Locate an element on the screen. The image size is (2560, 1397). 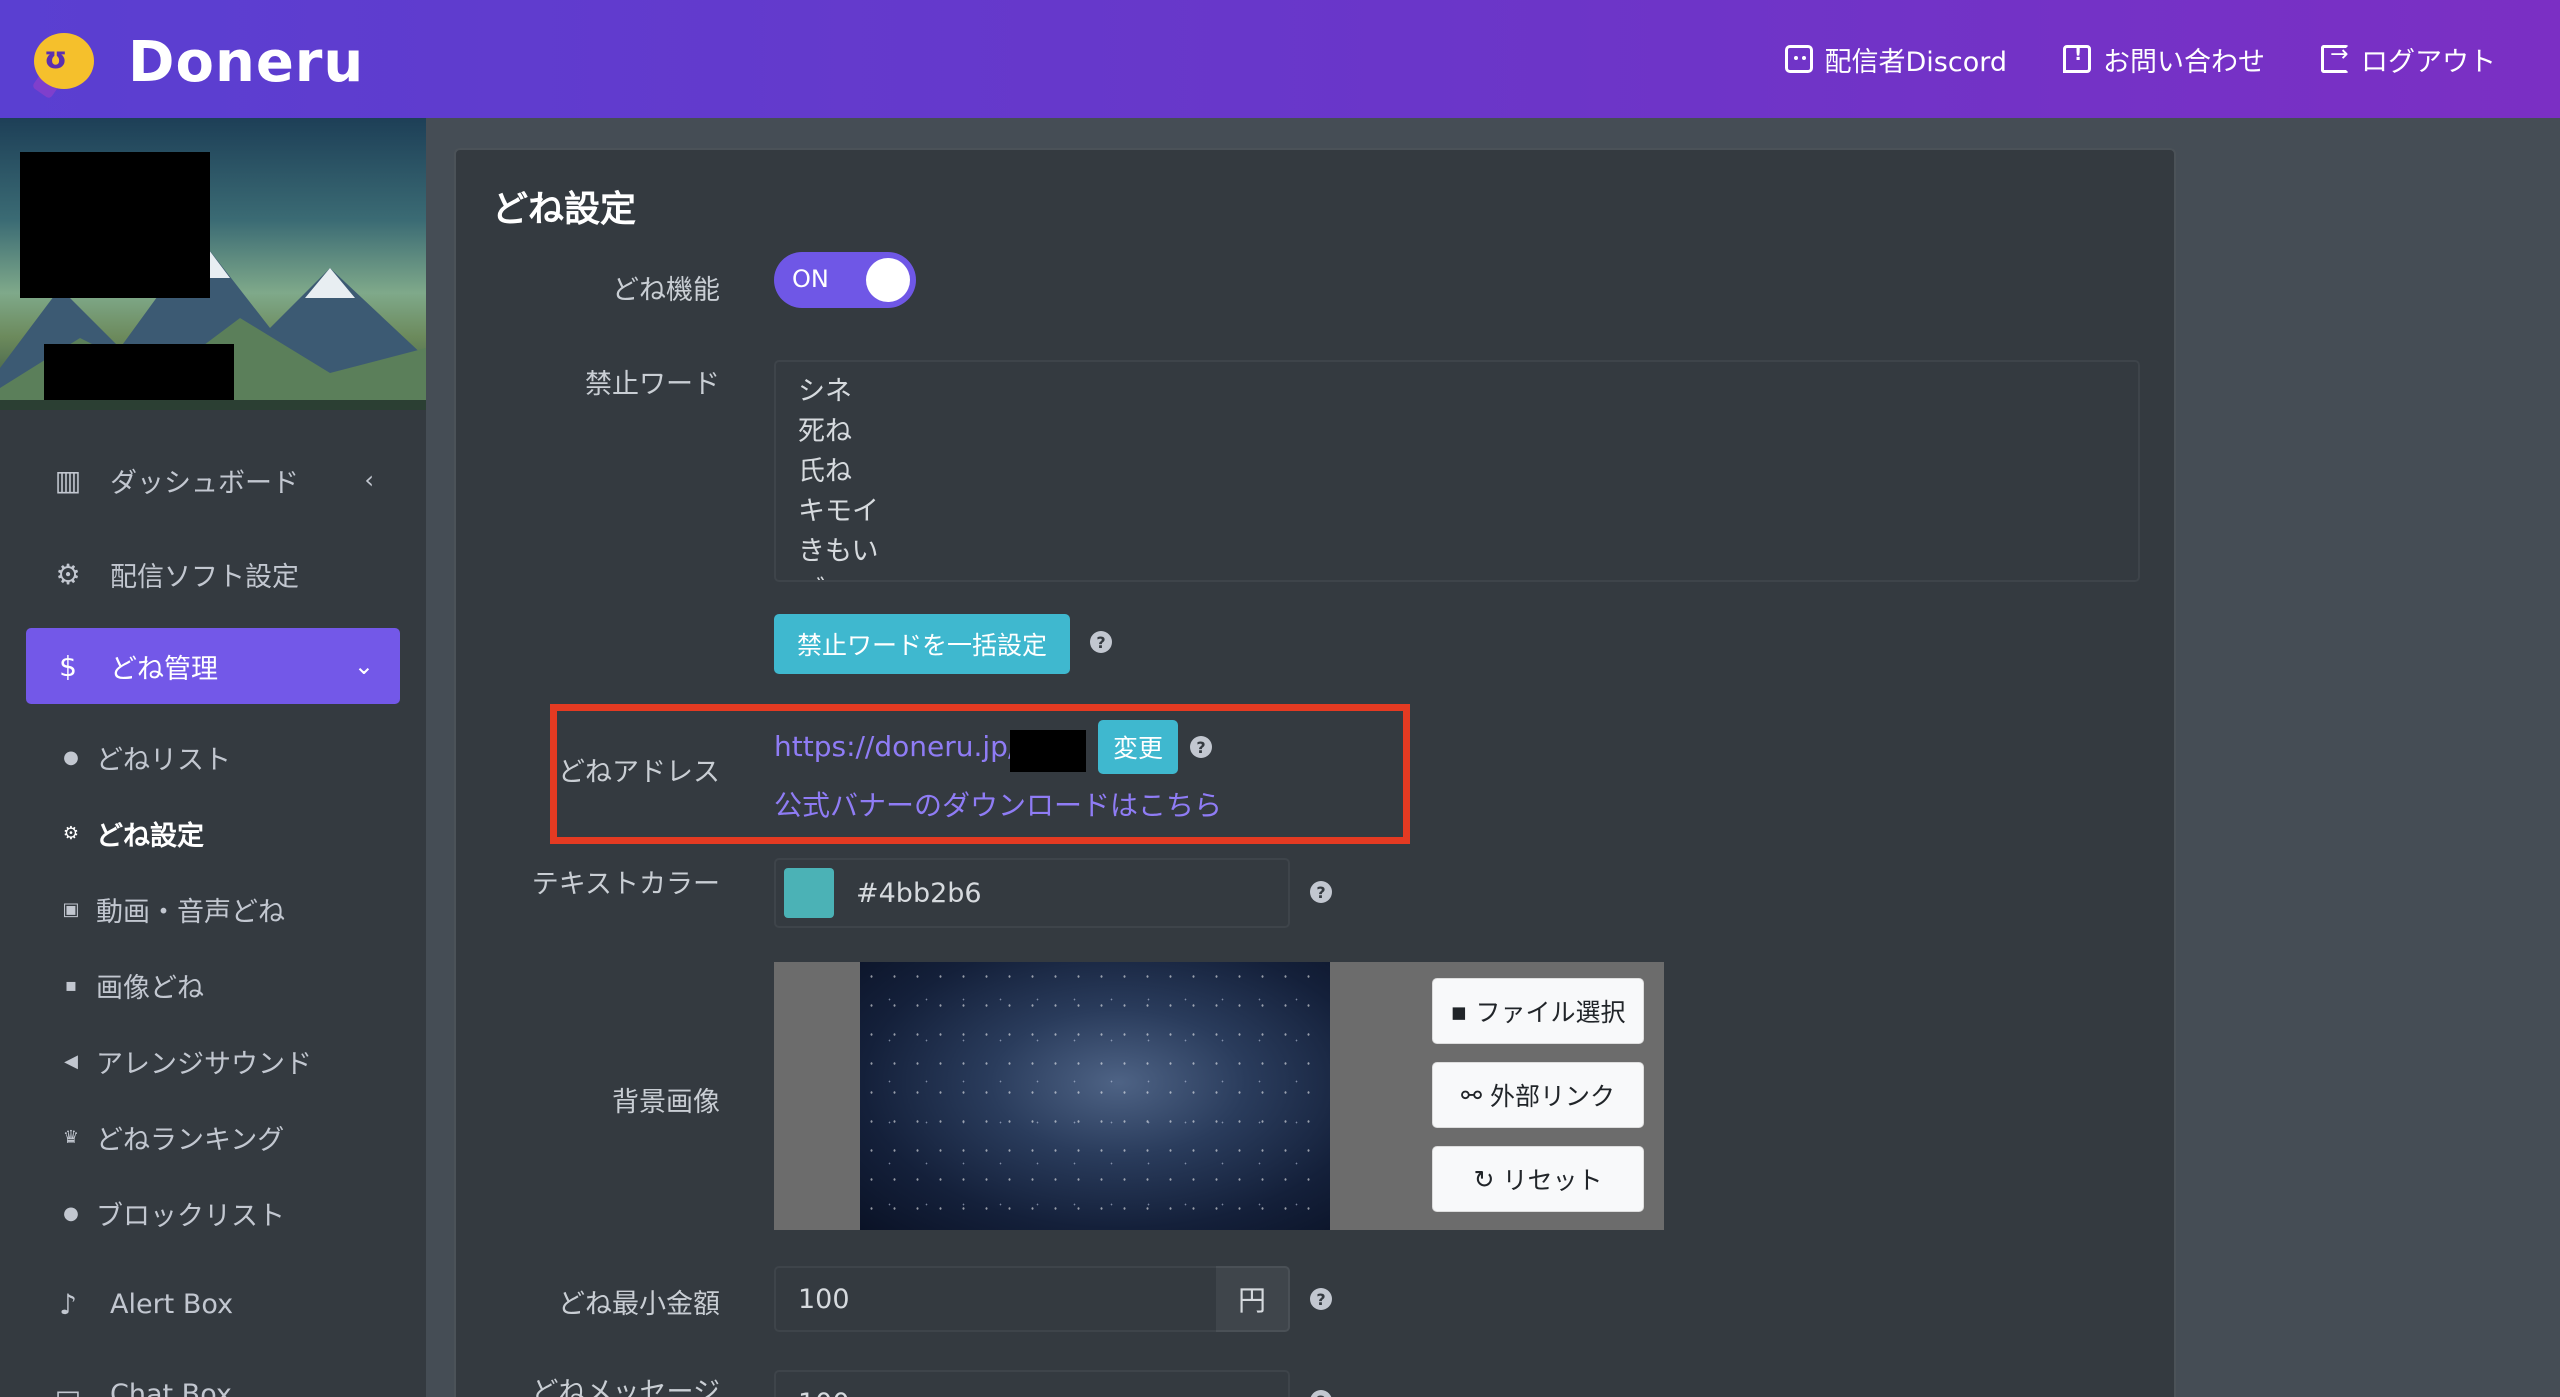
sidebar-item-label: ダッシュボード is located at coordinates (204, 483).